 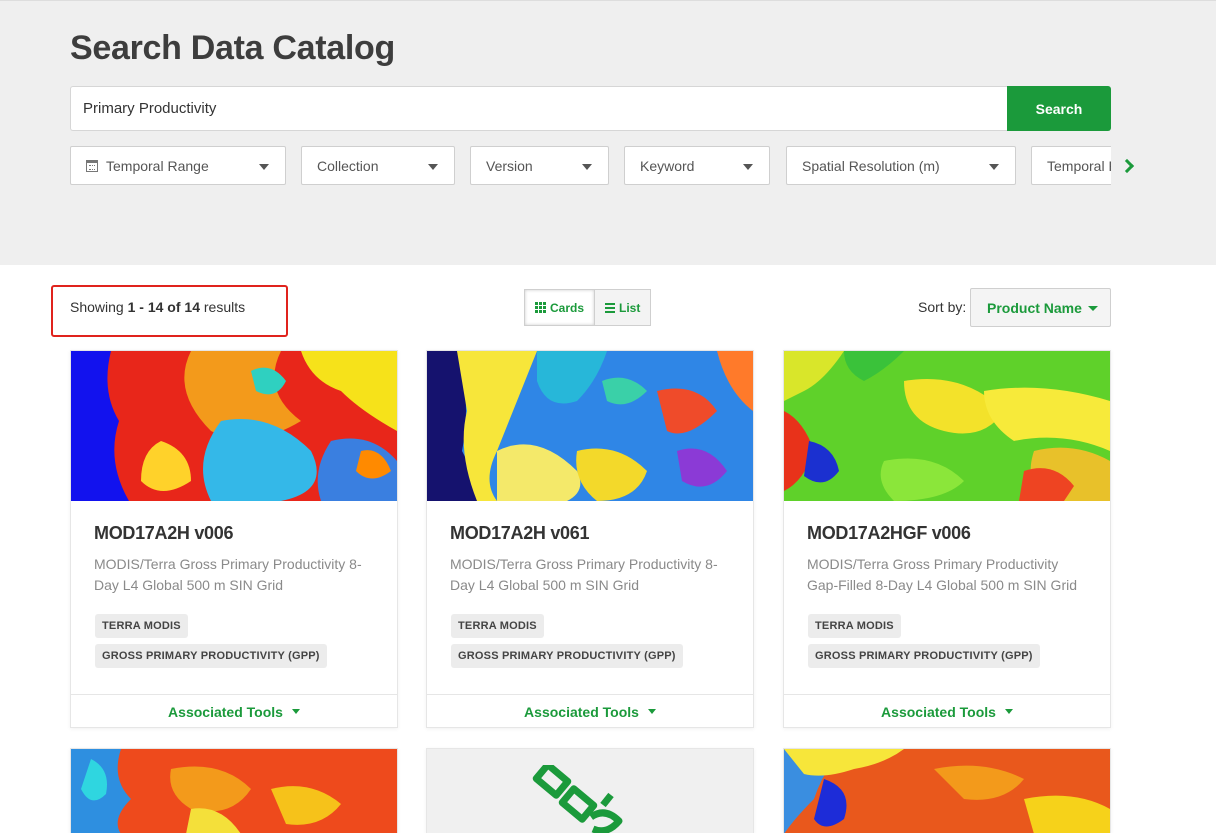 I want to click on search-button: Search, so click(x=1059, y=108).